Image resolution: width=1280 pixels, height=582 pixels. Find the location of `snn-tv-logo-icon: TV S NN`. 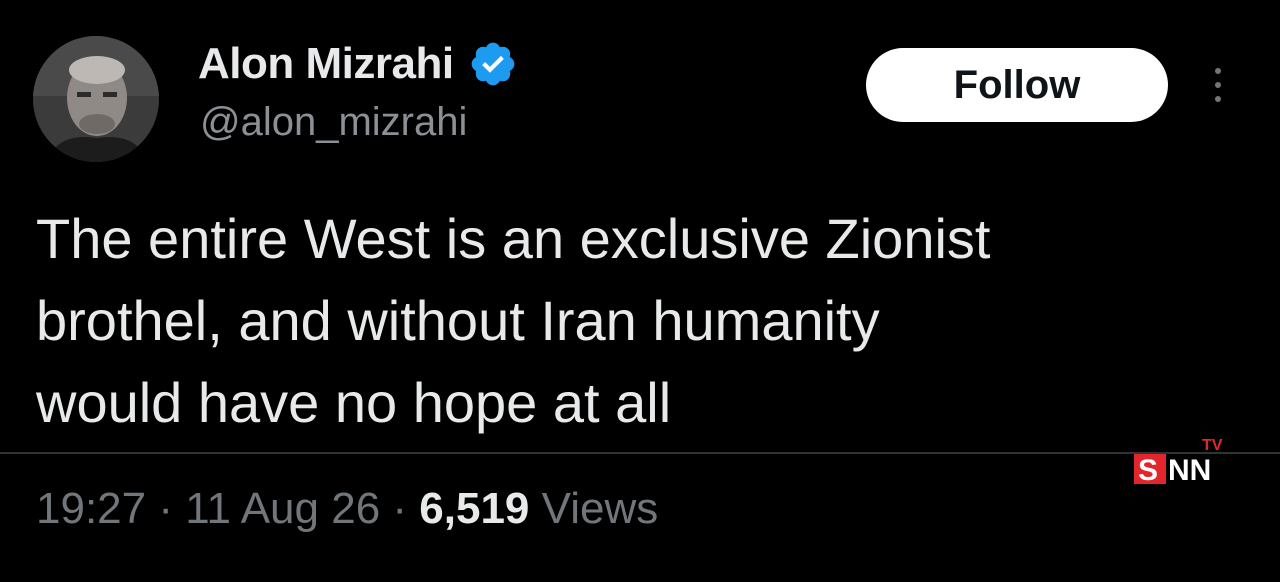

snn-tv-logo-icon: TV S NN is located at coordinates (1178, 462).